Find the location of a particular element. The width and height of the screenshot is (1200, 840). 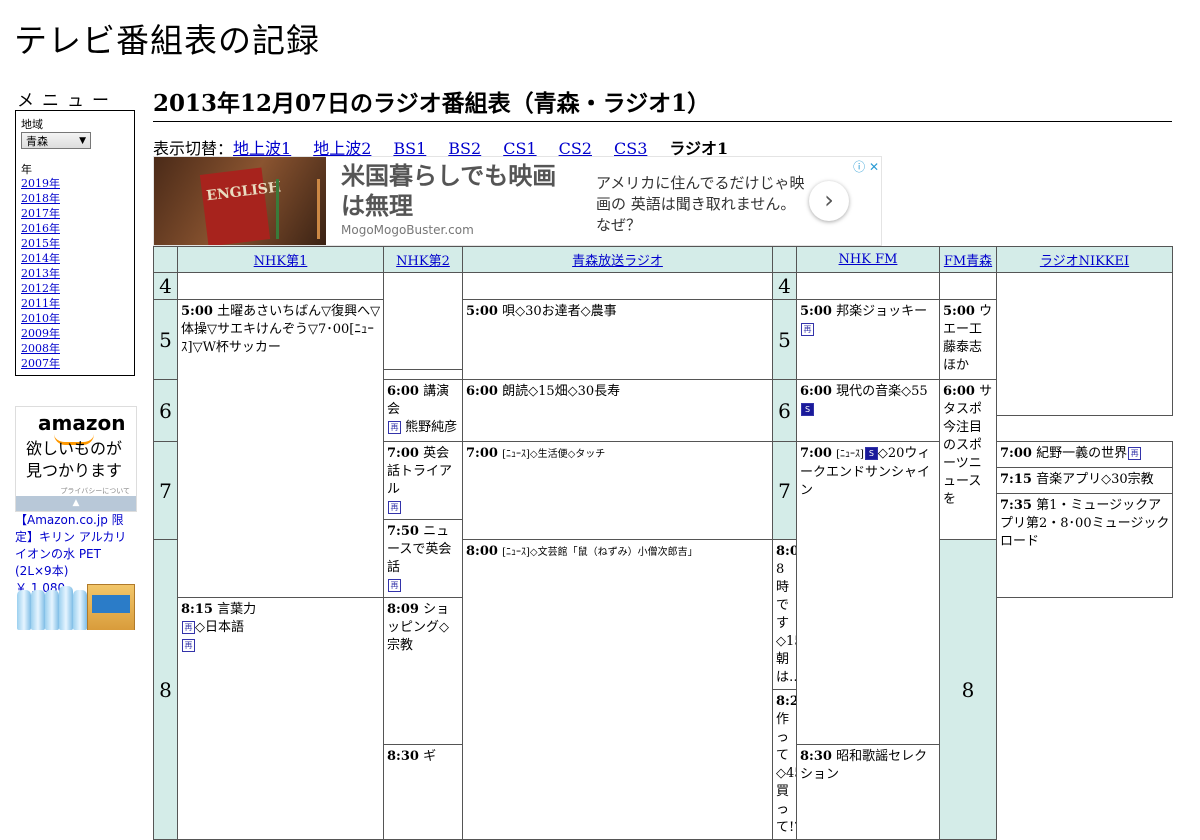

program-cell: 6:00 現代の音楽◇55S is located at coordinates (868, 410).